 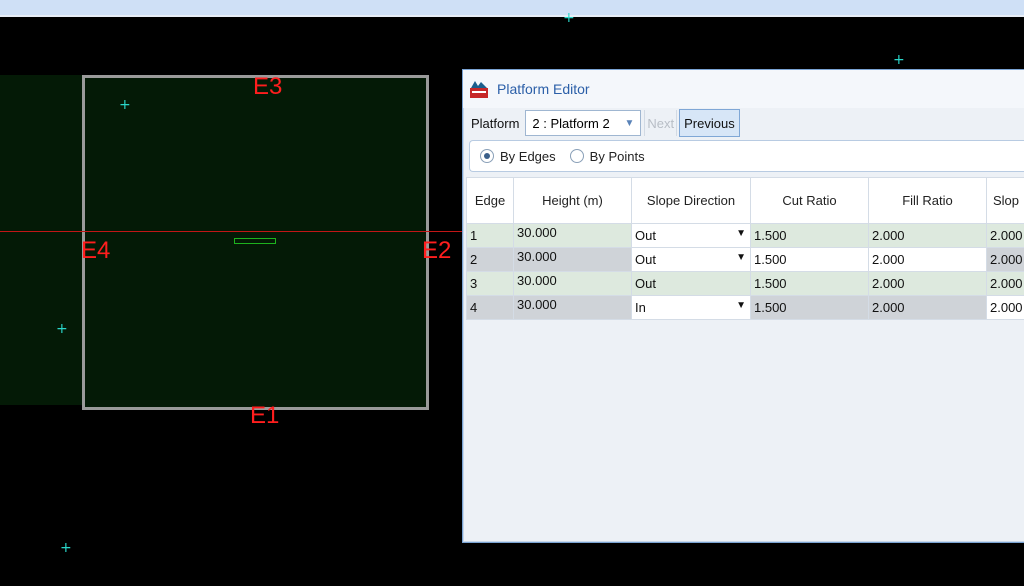 I want to click on column-header-height: Height (m), so click(x=572, y=200).